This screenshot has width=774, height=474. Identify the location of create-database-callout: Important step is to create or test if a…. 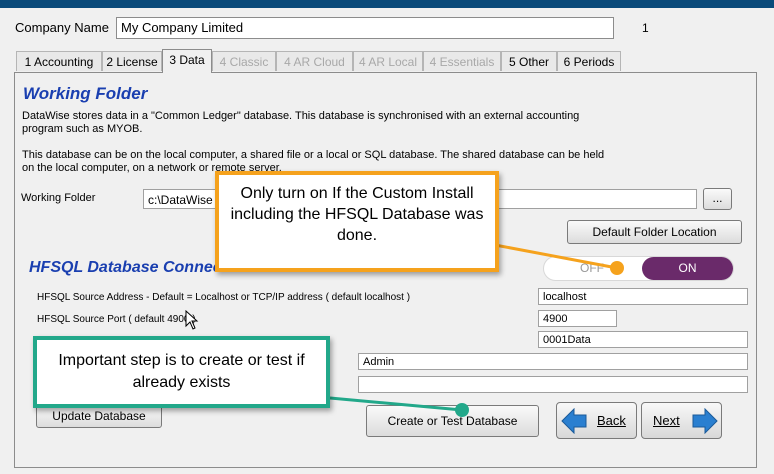
(181, 372).